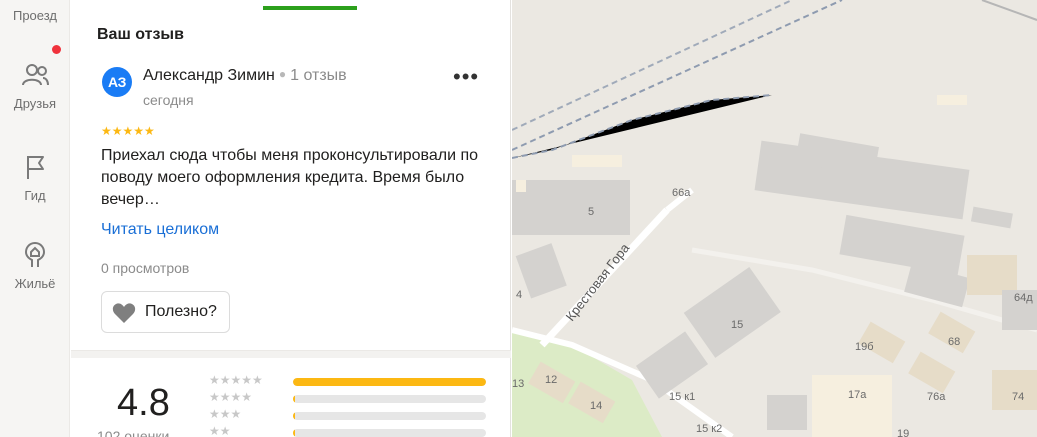  I want to click on svg-text: 15, so click(737, 325).